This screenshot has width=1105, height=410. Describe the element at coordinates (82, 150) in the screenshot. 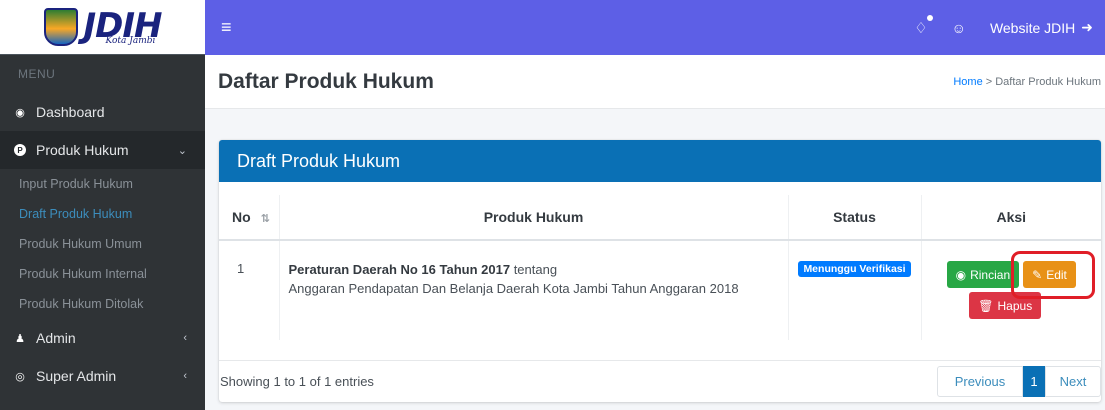

I see `sidebar-item-label: Produk Hukum` at that location.